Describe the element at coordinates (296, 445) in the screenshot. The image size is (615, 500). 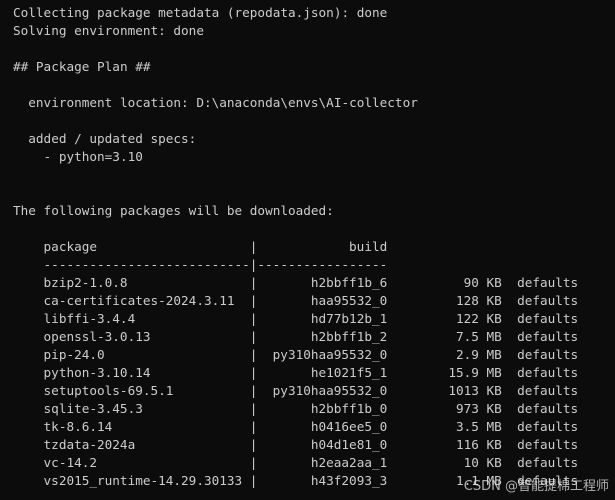
I see `table-row: tzdata-2024a | h04d1e81_0 116 KB defaults` at that location.